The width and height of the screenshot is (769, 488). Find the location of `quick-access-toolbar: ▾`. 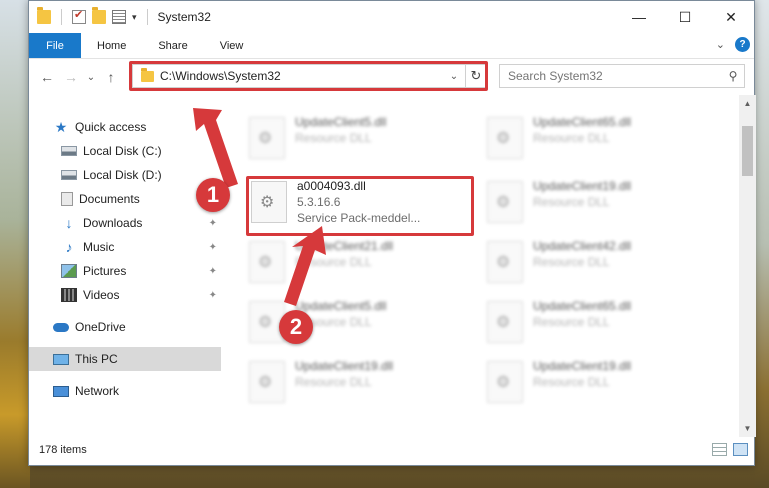

quick-access-toolbar: ▾ is located at coordinates (90, 16).